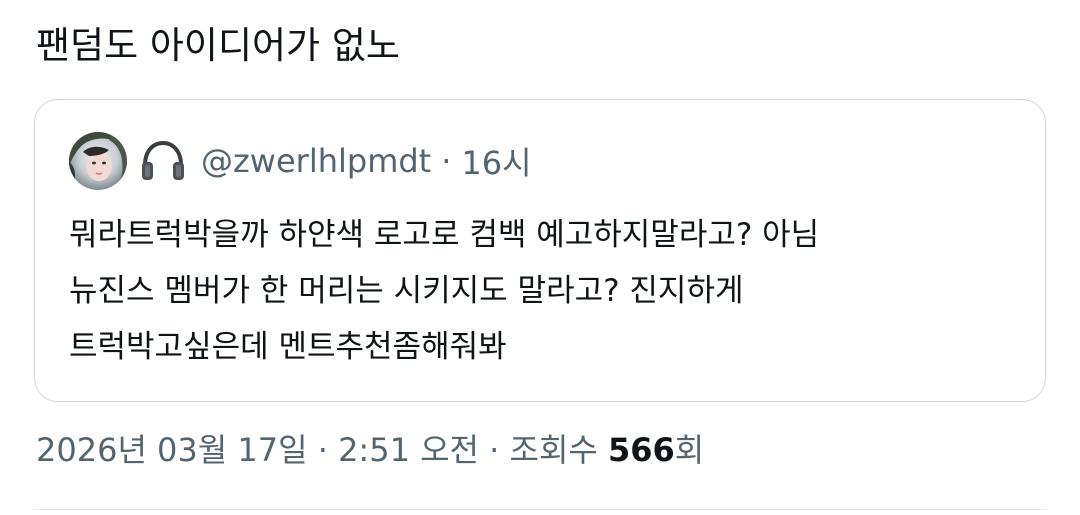 This screenshot has height=515, width=1080. What do you see at coordinates (406, 291) in the screenshot?
I see `quoted-text-line: 뉴진스 멤버가 한 머리는 시키지도 말라고? 진지하게` at bounding box center [406, 291].